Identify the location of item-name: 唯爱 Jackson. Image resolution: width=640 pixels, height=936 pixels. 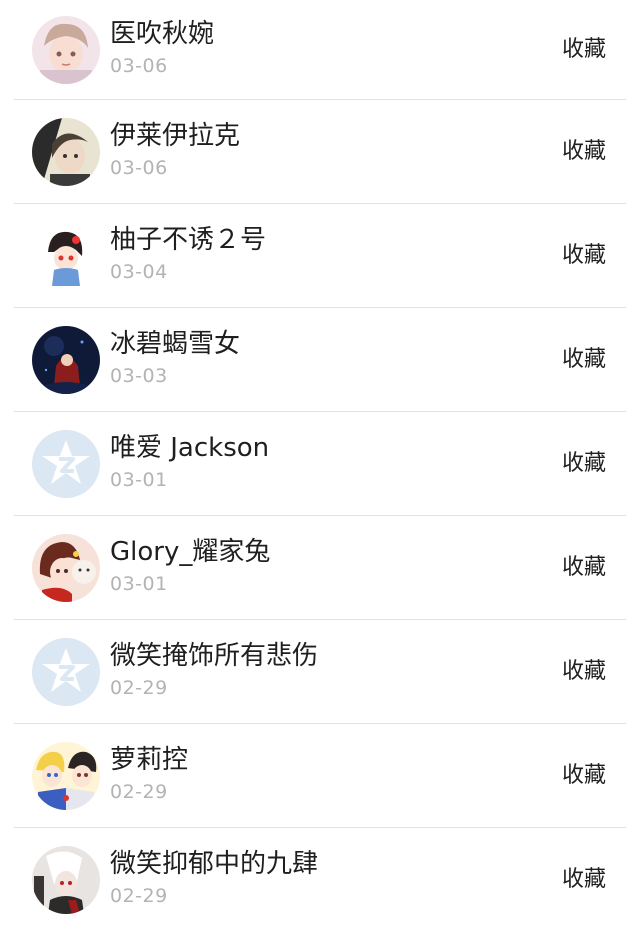
(190, 448).